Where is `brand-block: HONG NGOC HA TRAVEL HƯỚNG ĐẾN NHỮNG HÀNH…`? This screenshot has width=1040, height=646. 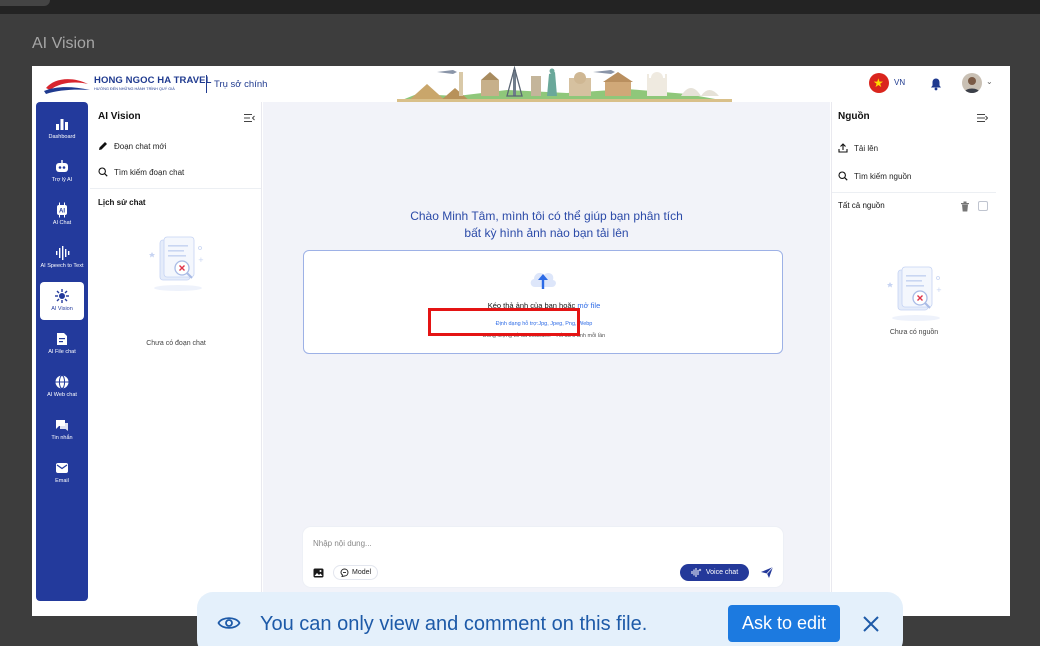 brand-block: HONG NGOC HA TRAVEL HƯỚNG ĐẾN NHỮNG HÀNH… is located at coordinates (152, 83).